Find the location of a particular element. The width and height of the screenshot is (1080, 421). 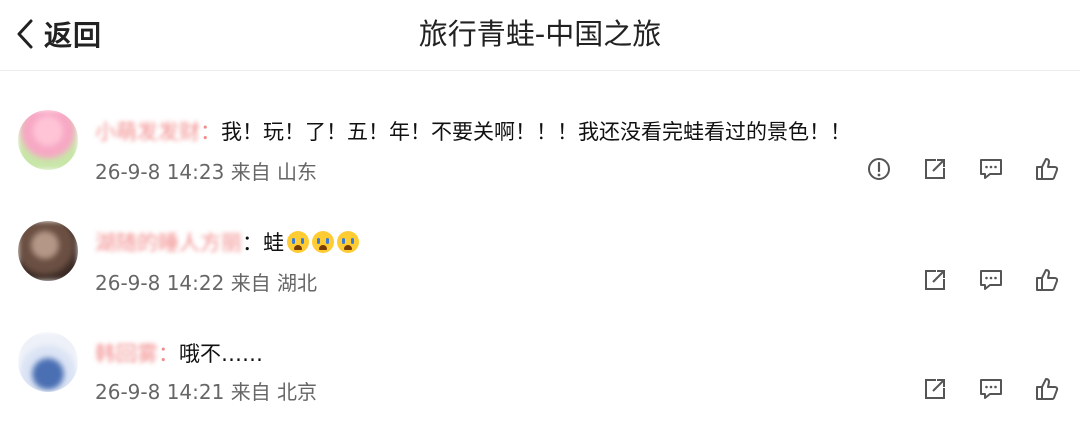

exclamation-circle-icon is located at coordinates (879, 169).